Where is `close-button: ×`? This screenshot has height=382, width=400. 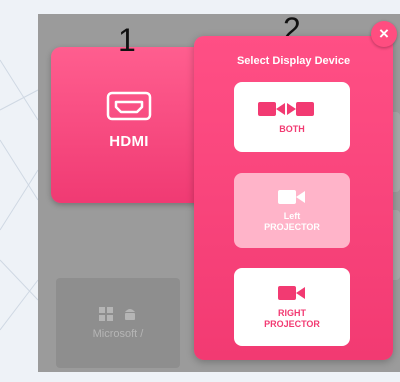 close-button: × is located at coordinates (384, 34).